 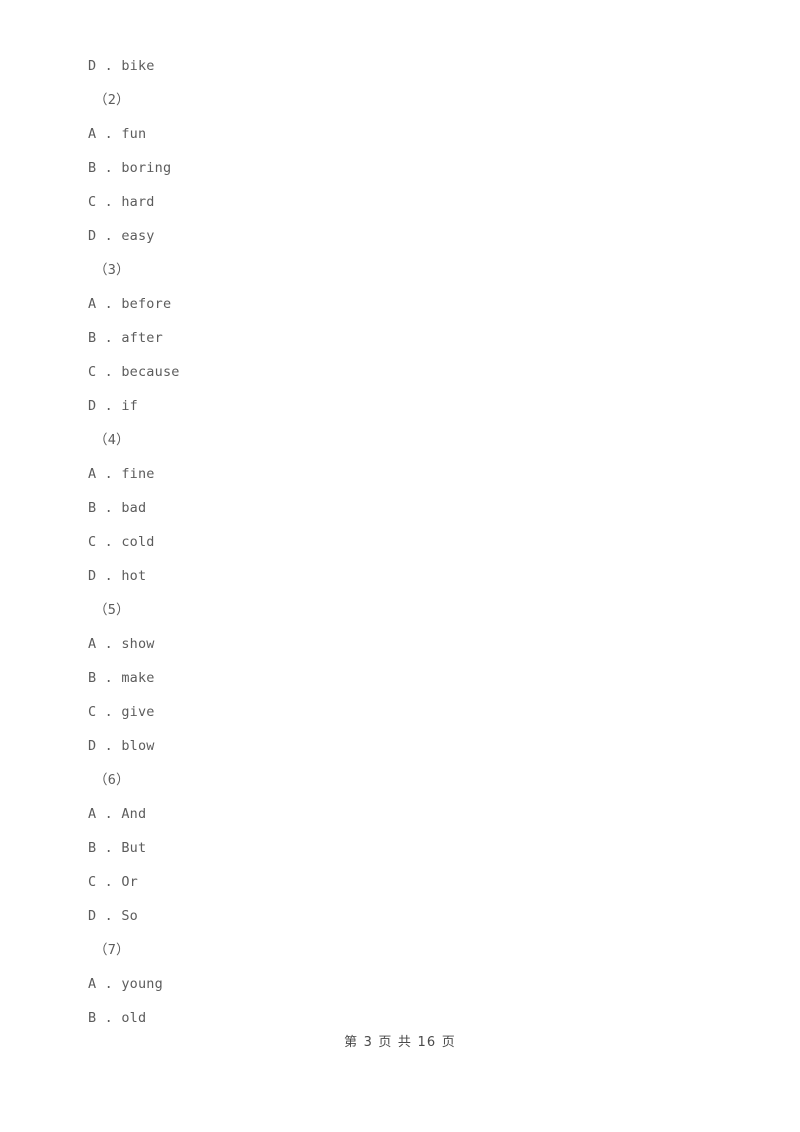 What do you see at coordinates (138, 746) in the screenshot?
I see `option-text: blow` at bounding box center [138, 746].